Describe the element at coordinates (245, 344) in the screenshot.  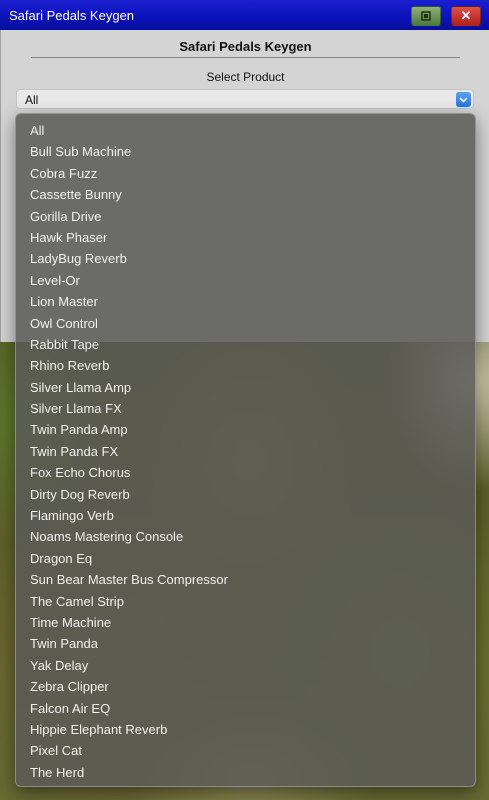
I see `dropdown-option: Rabbit Tape` at that location.